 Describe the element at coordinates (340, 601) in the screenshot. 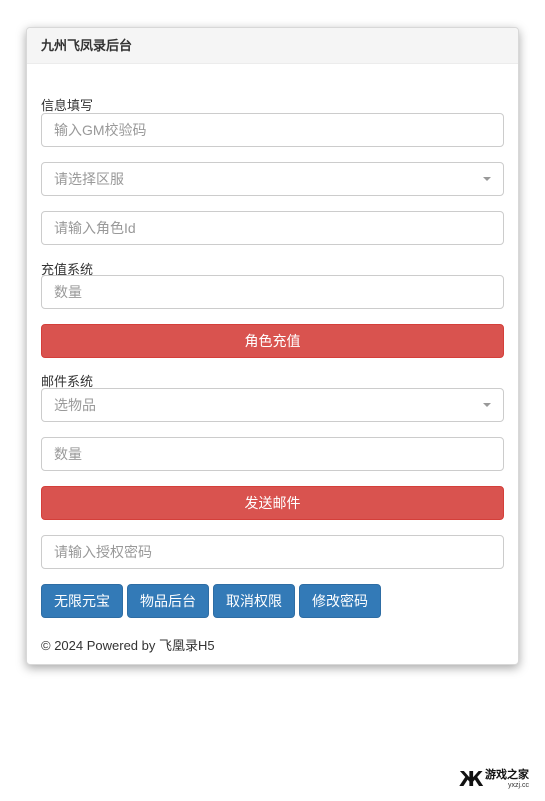

I see `change-password-button: 修改密码` at that location.